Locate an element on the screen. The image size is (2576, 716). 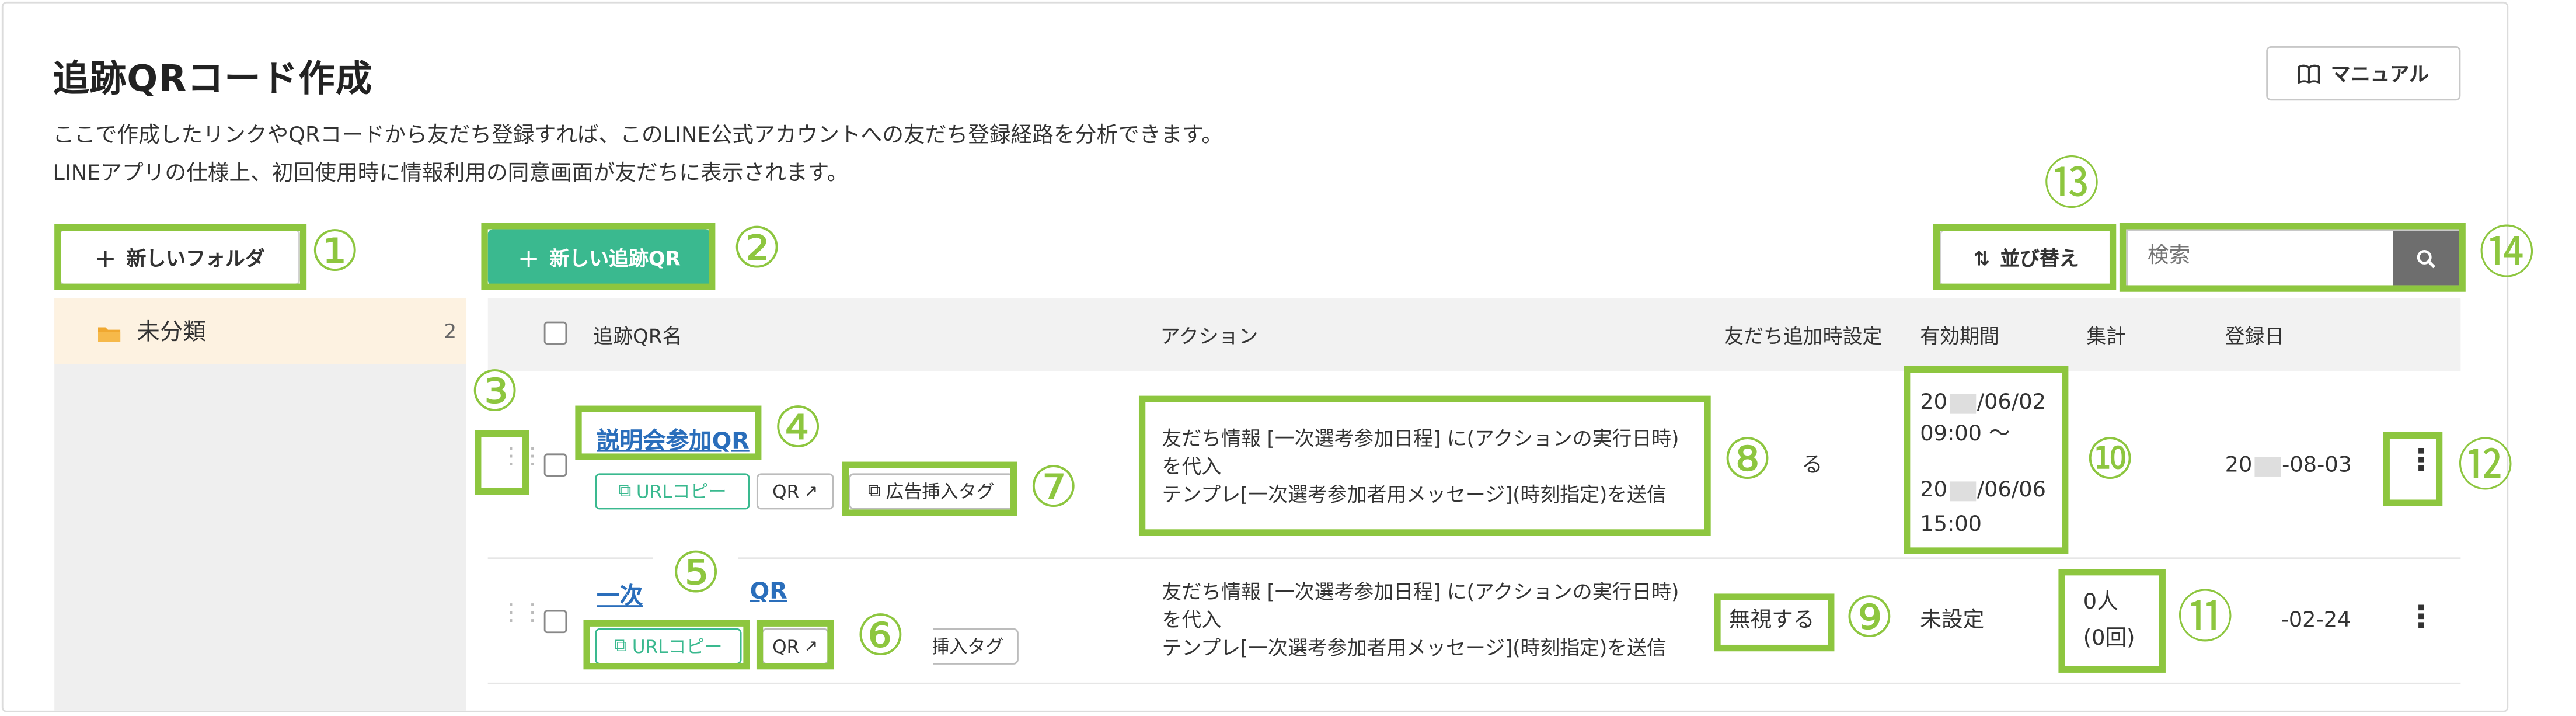
header-registered: 登録日 is located at coordinates (2255, 337).